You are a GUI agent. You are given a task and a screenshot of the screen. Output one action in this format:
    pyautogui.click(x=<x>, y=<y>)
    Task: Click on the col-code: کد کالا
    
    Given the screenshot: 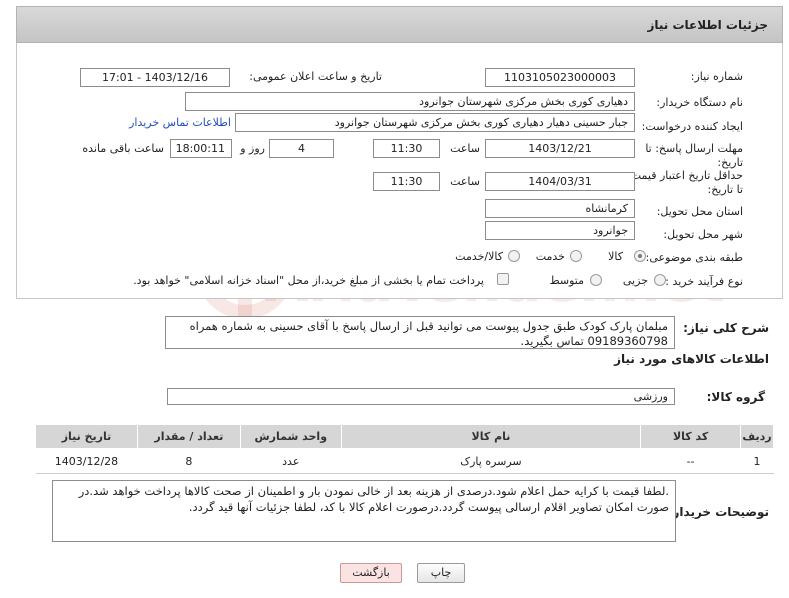 What is the action you would take?
    pyautogui.click(x=691, y=436)
    